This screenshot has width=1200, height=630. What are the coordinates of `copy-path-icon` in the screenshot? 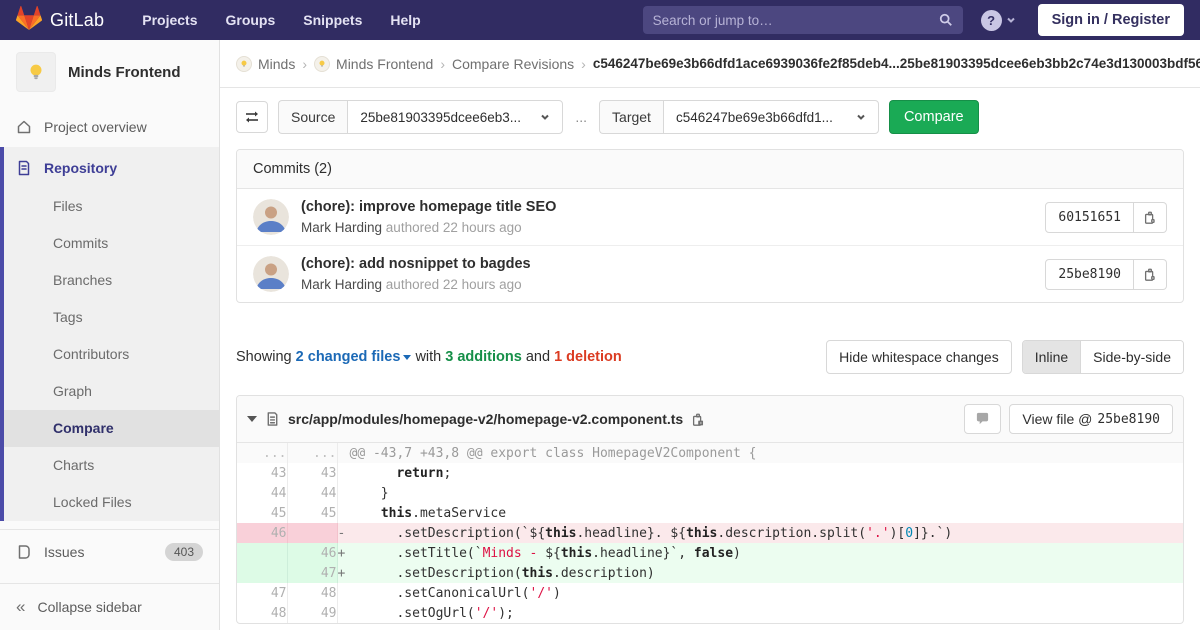 It's located at (698, 419).